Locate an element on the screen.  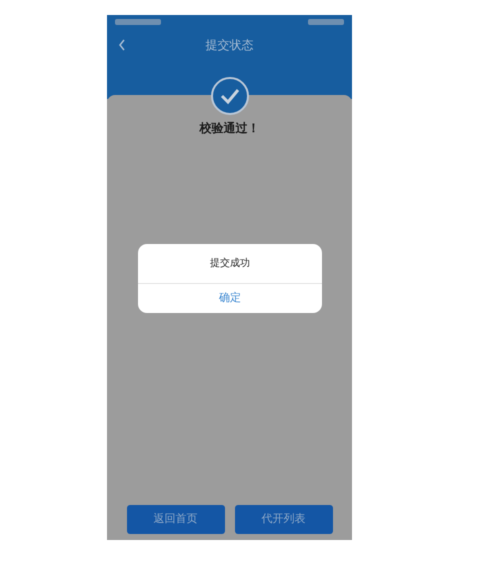
dialog-message: 提交成功 is located at coordinates (230, 263).